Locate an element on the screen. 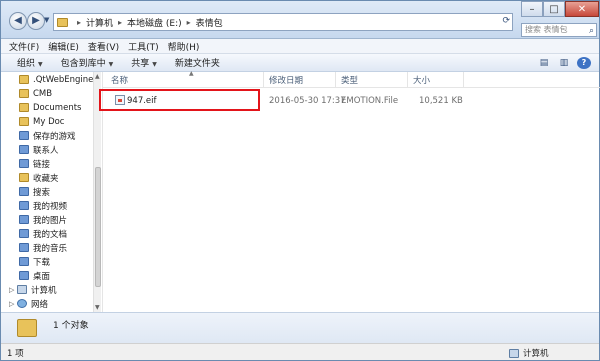 The height and width of the screenshot is (361, 600). share-button: 共享 ▼ is located at coordinates (144, 62).